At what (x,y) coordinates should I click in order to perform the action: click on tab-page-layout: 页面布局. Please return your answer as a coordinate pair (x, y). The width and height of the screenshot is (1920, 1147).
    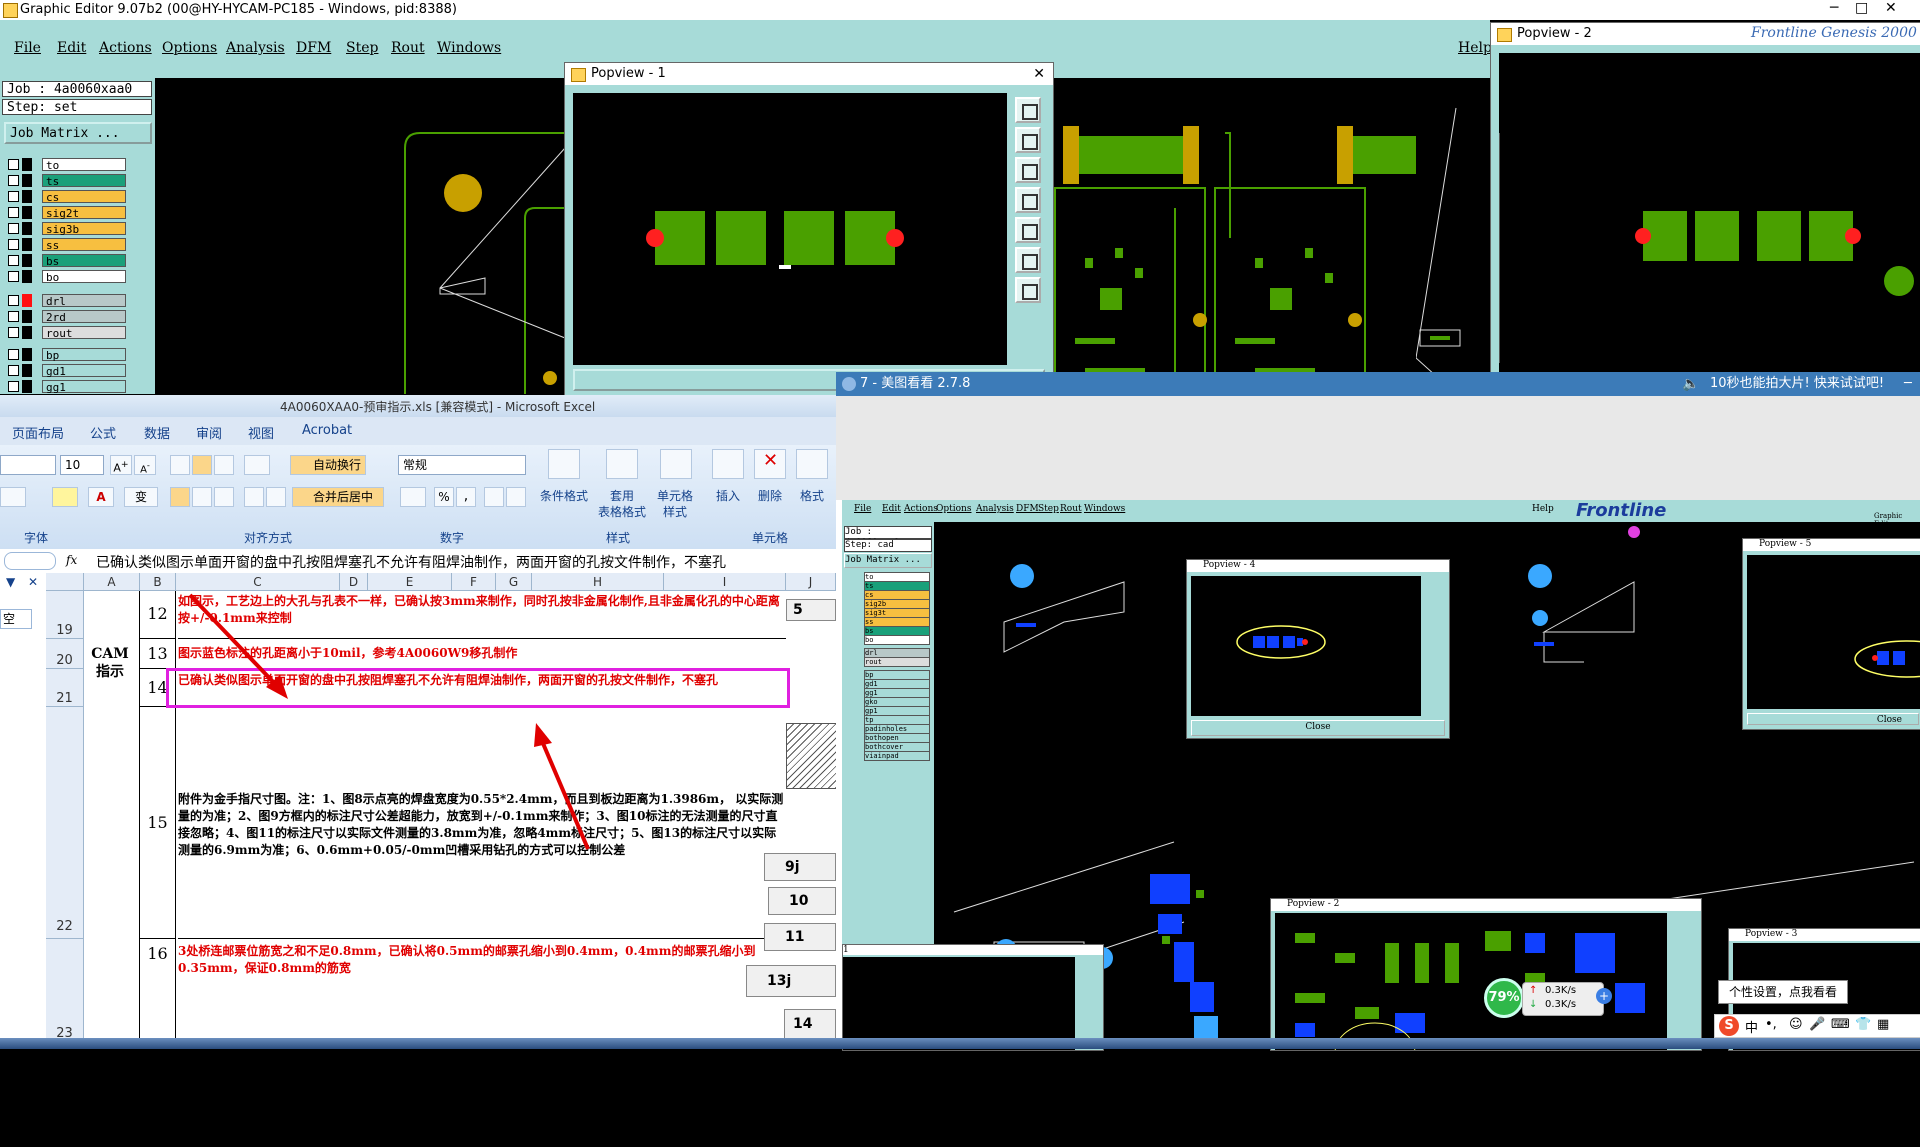
    Looking at the image, I should click on (38, 432).